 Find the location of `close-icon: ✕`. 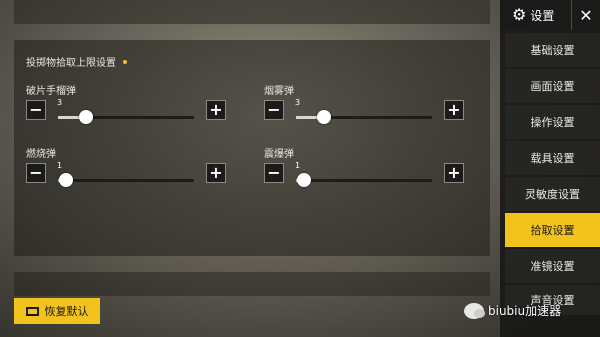

close-icon: ✕ is located at coordinates (585, 15).